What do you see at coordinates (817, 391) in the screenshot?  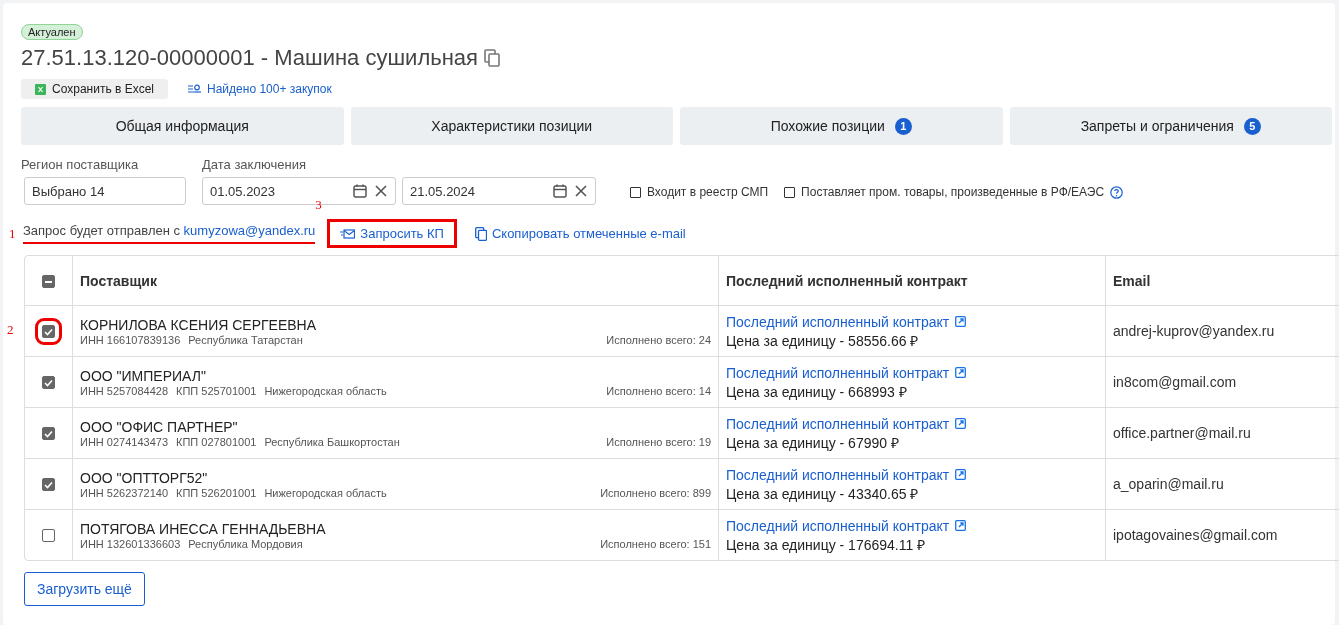 I see `unit-price: Цена за единицу - 668993 ₽` at bounding box center [817, 391].